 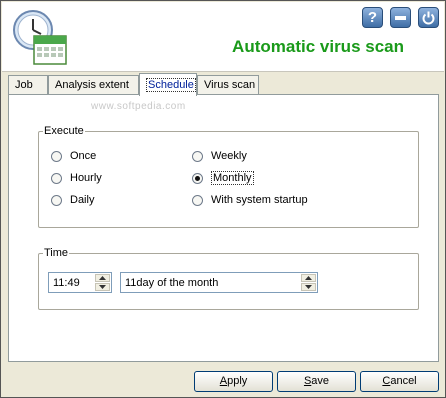 I want to click on cancel-label: ancel, so click(x=403, y=381).